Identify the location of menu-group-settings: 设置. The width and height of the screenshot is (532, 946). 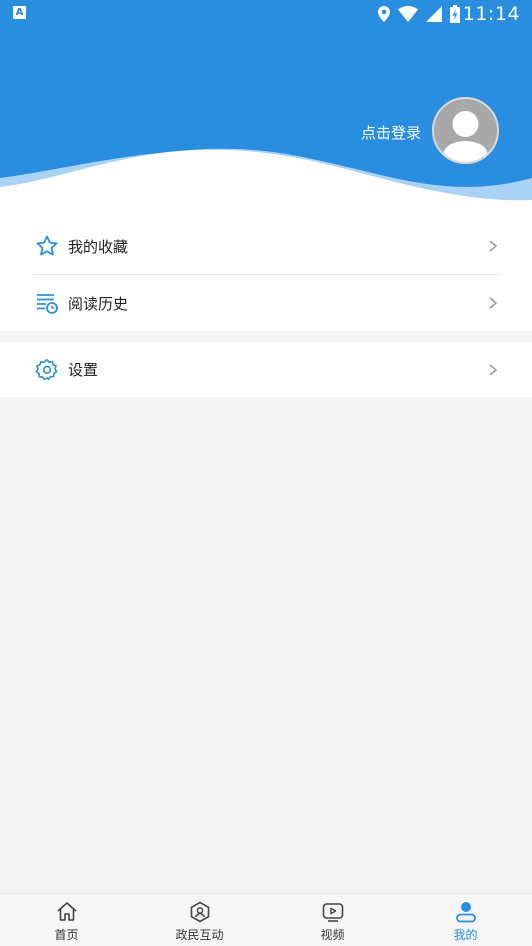
(266, 369).